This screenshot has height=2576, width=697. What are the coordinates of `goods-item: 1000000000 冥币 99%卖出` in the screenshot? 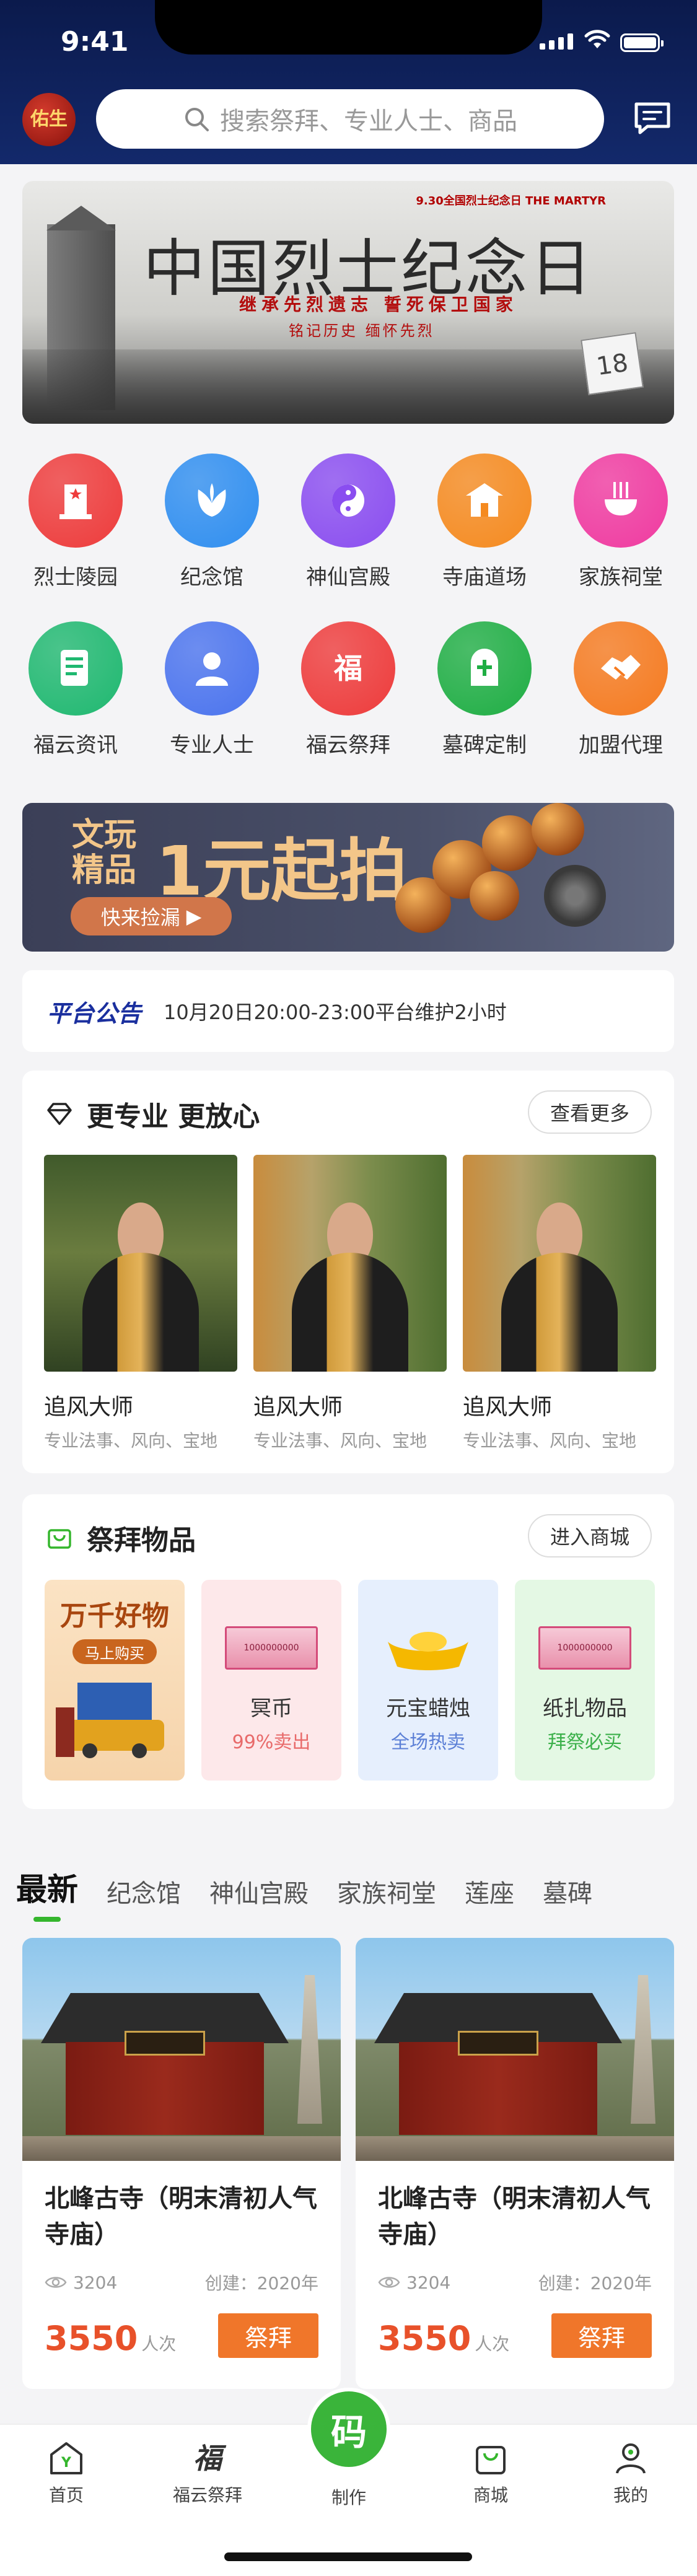 It's located at (271, 1680).